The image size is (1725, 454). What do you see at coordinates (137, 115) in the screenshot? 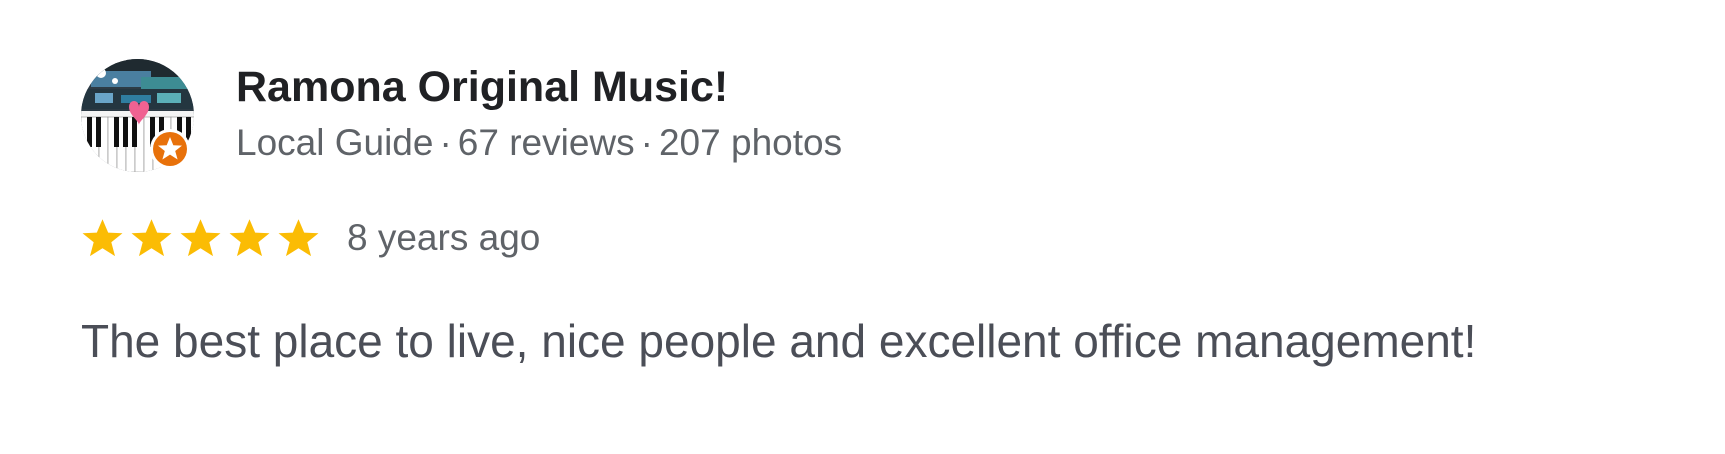
I see `author-avatar` at bounding box center [137, 115].